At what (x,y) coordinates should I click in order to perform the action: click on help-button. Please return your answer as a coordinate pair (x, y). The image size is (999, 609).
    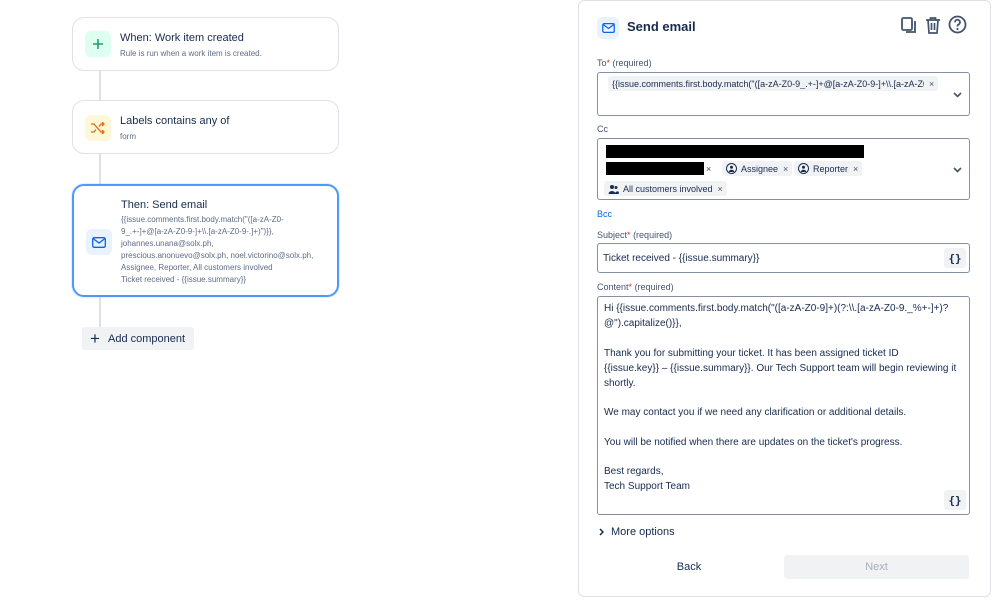
    Looking at the image, I should click on (957, 27).